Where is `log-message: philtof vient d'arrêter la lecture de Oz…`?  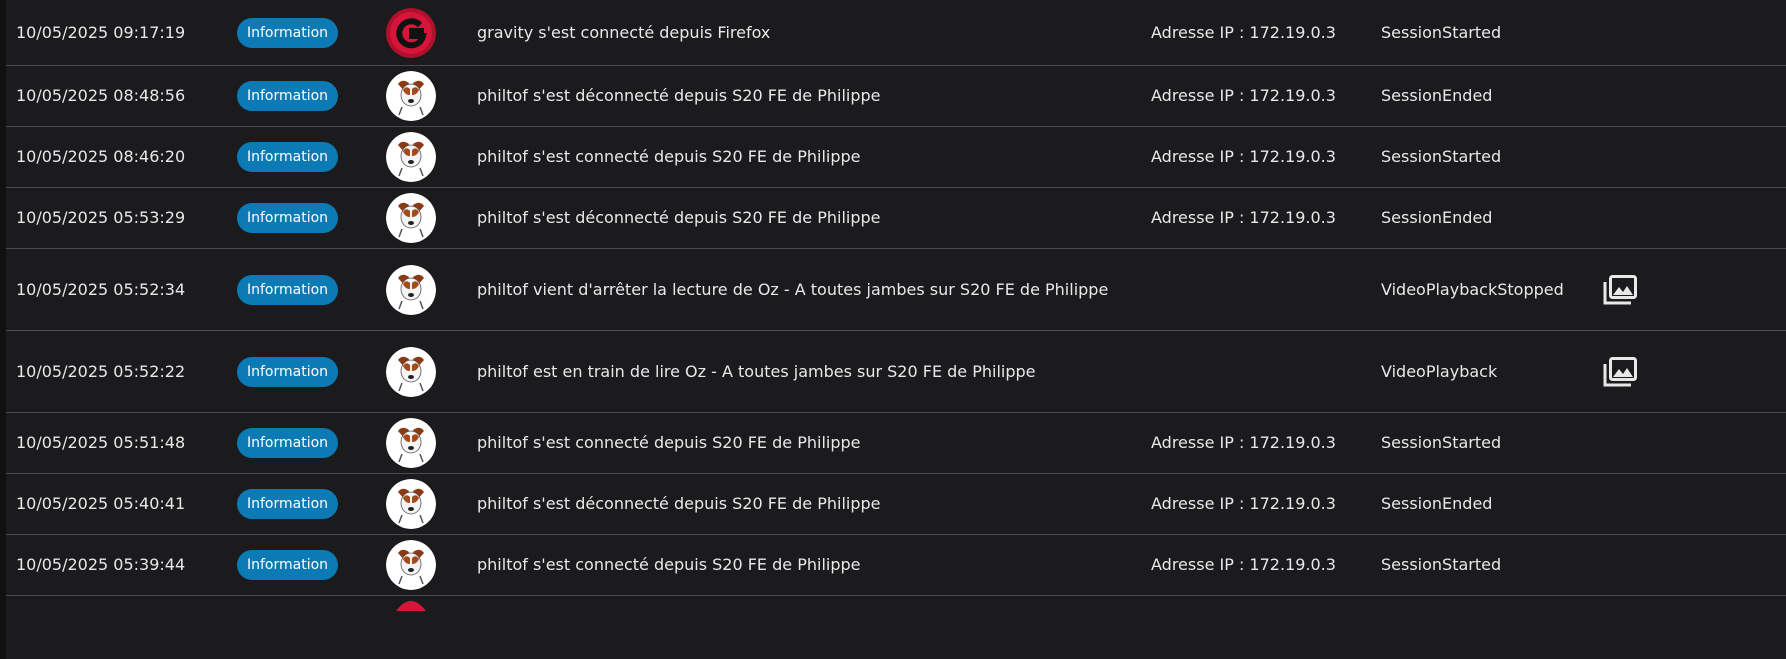
log-message: philtof vient d'arrêter la lecture de Oz… is located at coordinates (793, 289).